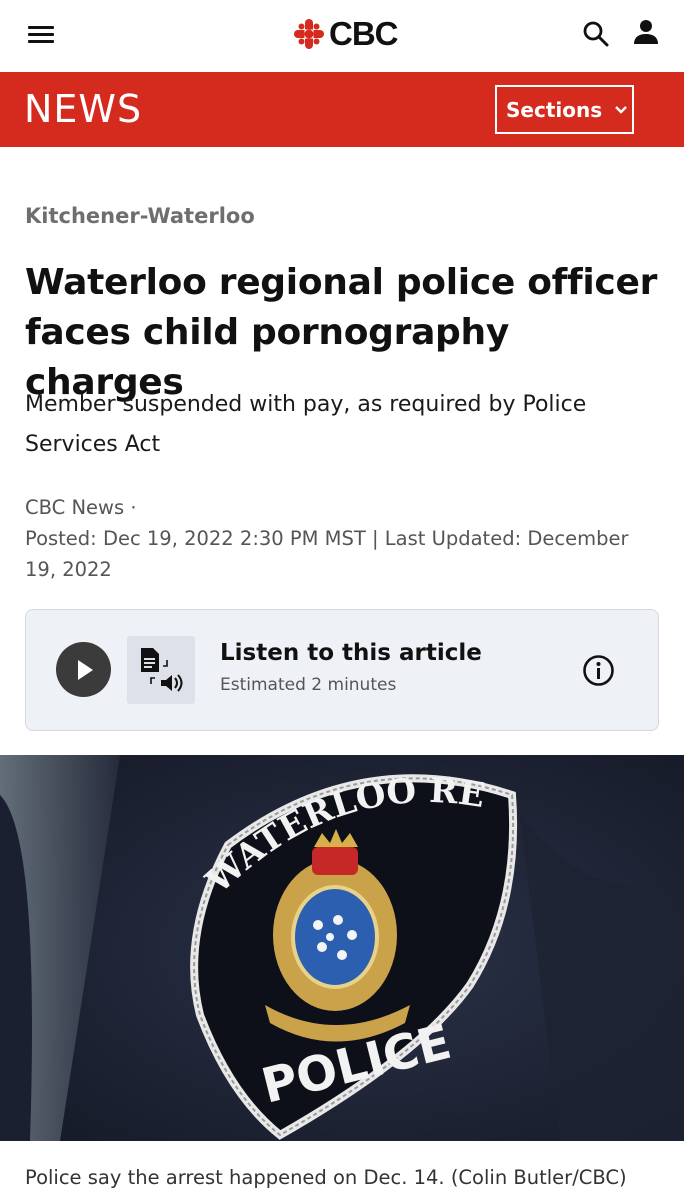  Describe the element at coordinates (140, 216) in the screenshot. I see `category-link: Kitchener-Waterloo` at that location.